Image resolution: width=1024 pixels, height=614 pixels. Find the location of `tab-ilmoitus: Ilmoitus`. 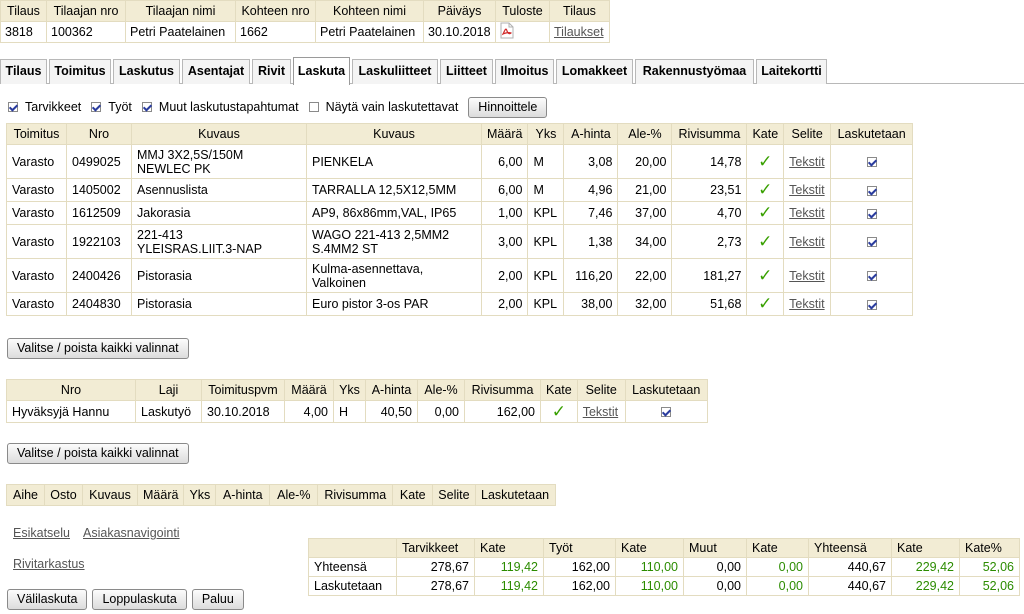

tab-ilmoitus: Ilmoitus is located at coordinates (524, 71).